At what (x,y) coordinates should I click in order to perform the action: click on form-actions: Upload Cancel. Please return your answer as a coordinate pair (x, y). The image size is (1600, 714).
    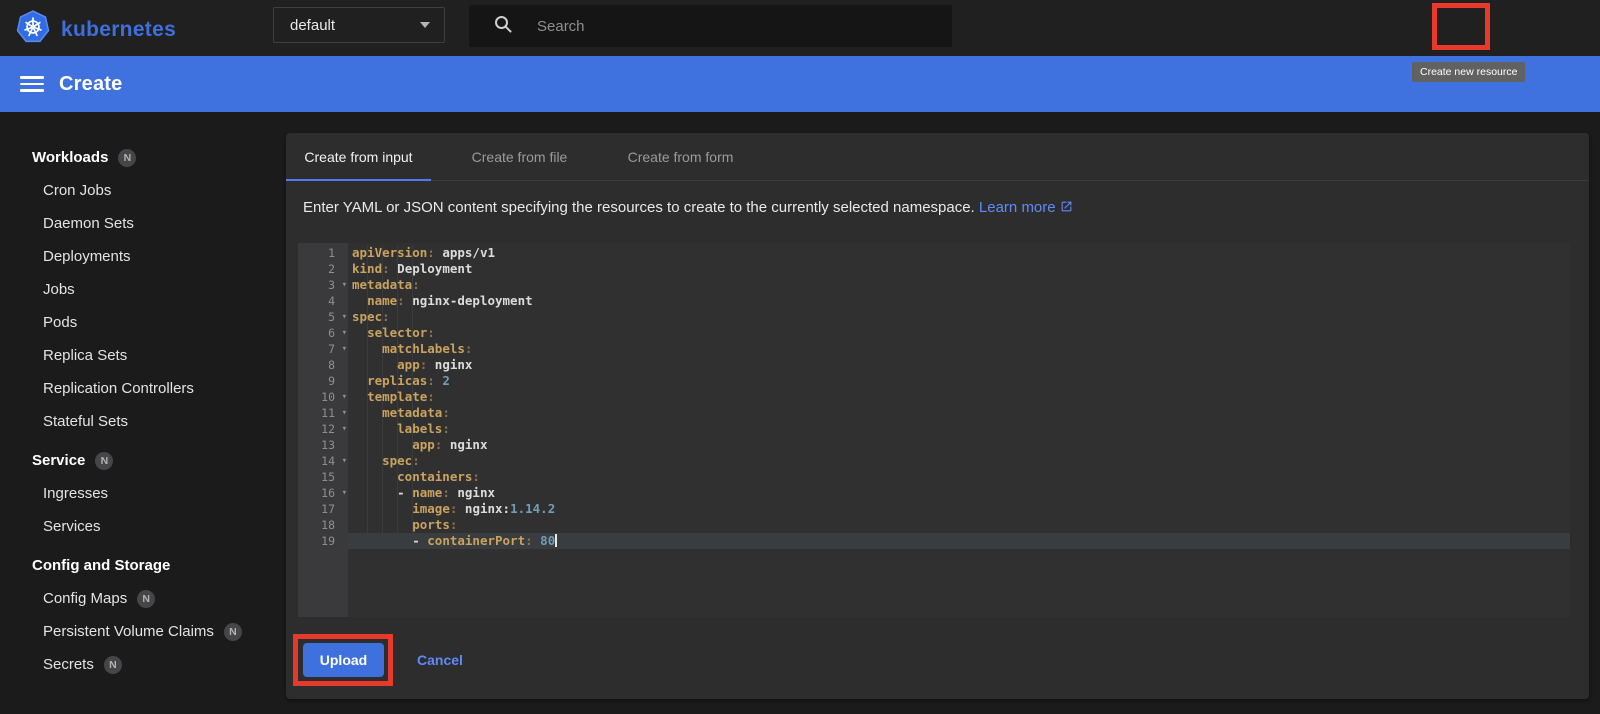
    Looking at the image, I should click on (383, 660).